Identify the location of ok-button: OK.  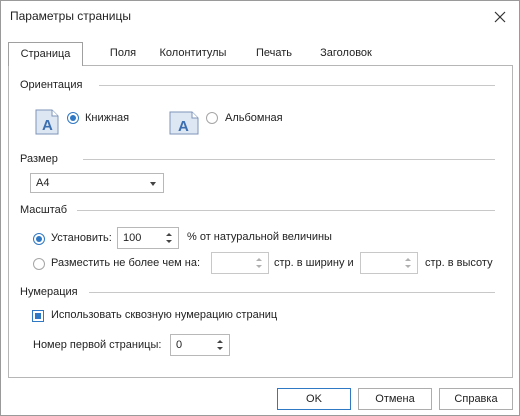
(314, 399).